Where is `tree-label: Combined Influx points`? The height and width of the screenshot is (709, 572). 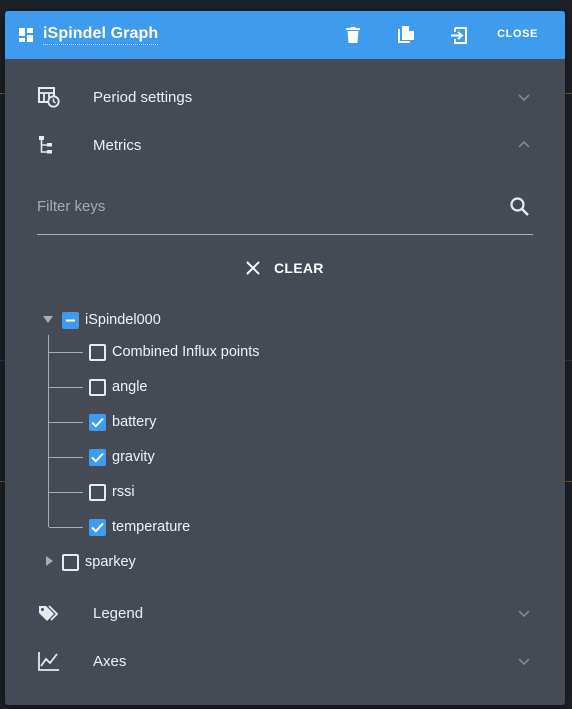 tree-label: Combined Influx points is located at coordinates (186, 352).